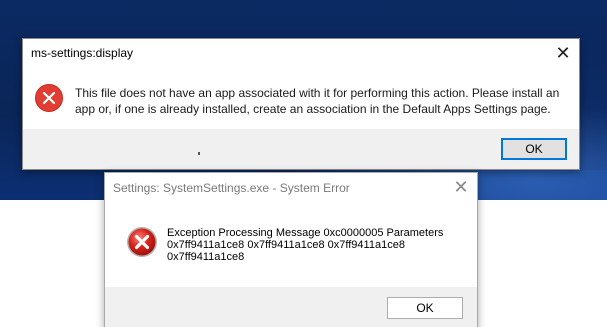 Image resolution: width=607 pixels, height=327 pixels. What do you see at coordinates (206, 257) in the screenshot?
I see `error-message-line: 0x7ff9411a1ce8` at bounding box center [206, 257].